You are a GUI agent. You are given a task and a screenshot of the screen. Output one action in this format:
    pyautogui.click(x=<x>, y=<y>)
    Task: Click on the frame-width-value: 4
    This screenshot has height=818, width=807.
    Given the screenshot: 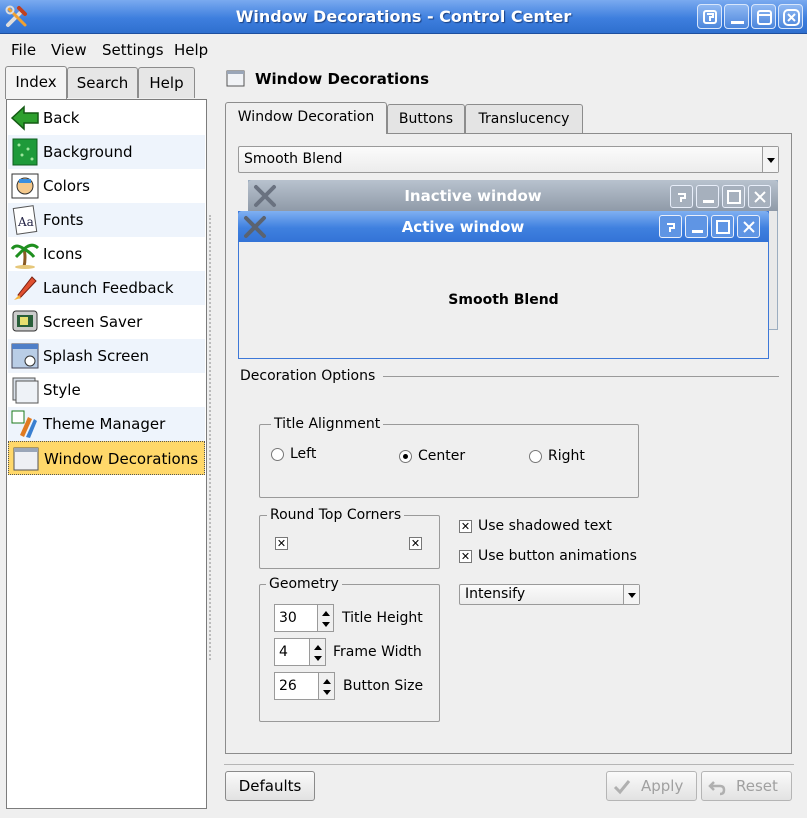 What is the action you would take?
    pyautogui.click(x=283, y=652)
    